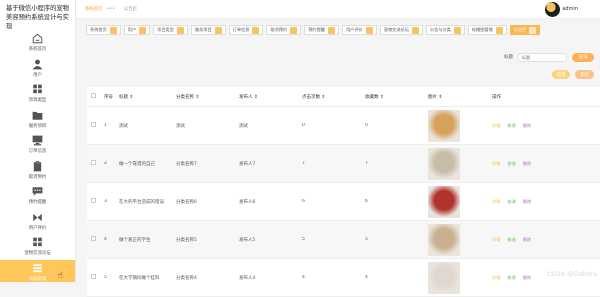 This screenshot has width=600, height=297. What do you see at coordinates (552, 9) in the screenshot?
I see `avatar` at bounding box center [552, 9].